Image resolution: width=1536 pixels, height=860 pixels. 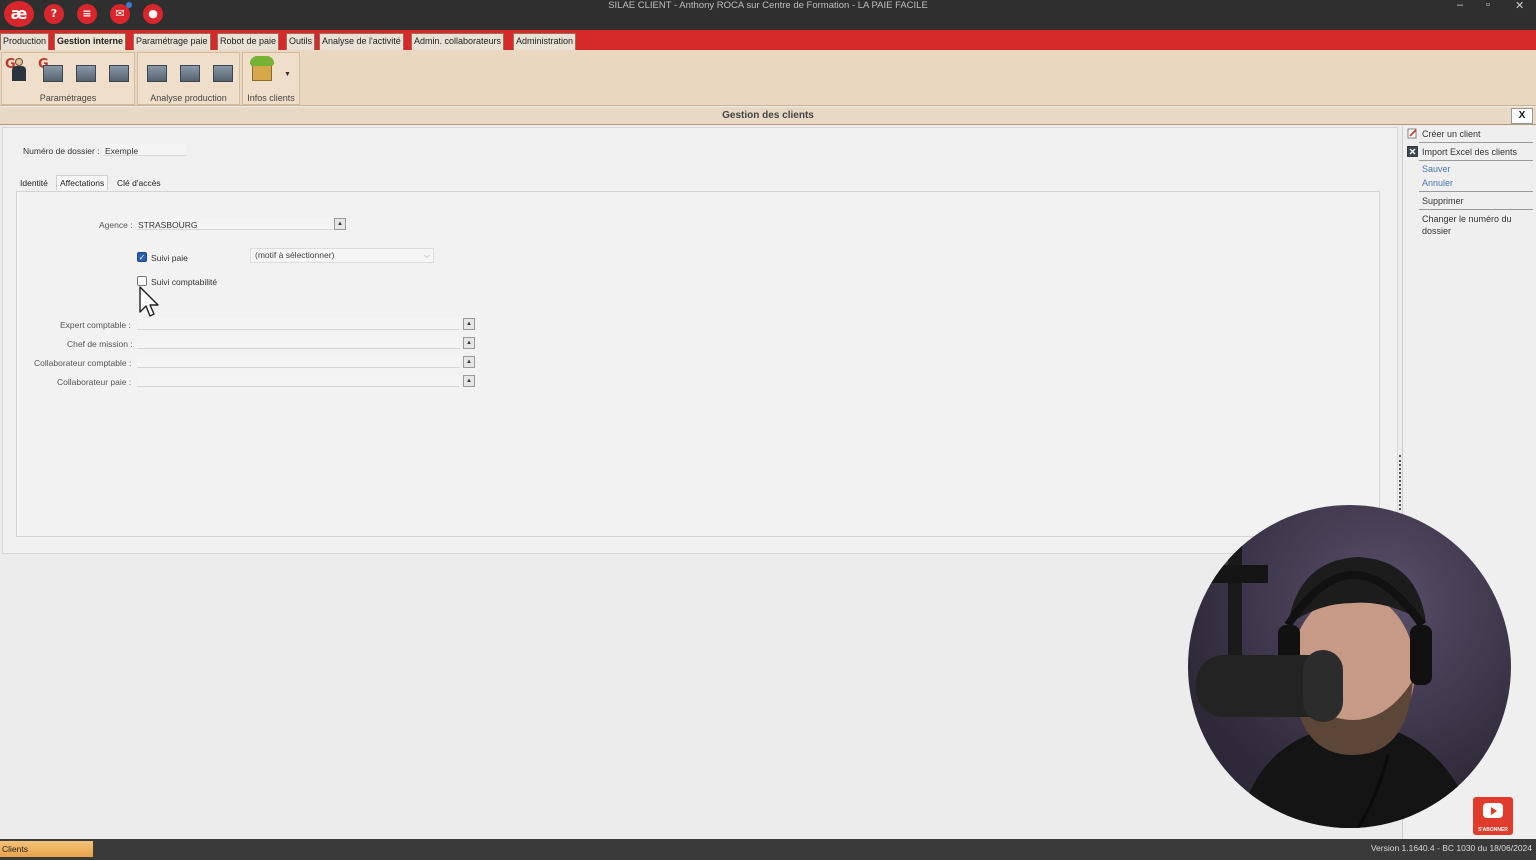 I want to click on youtube-subscribe-button: S'ABONNER, so click(x=1493, y=816).